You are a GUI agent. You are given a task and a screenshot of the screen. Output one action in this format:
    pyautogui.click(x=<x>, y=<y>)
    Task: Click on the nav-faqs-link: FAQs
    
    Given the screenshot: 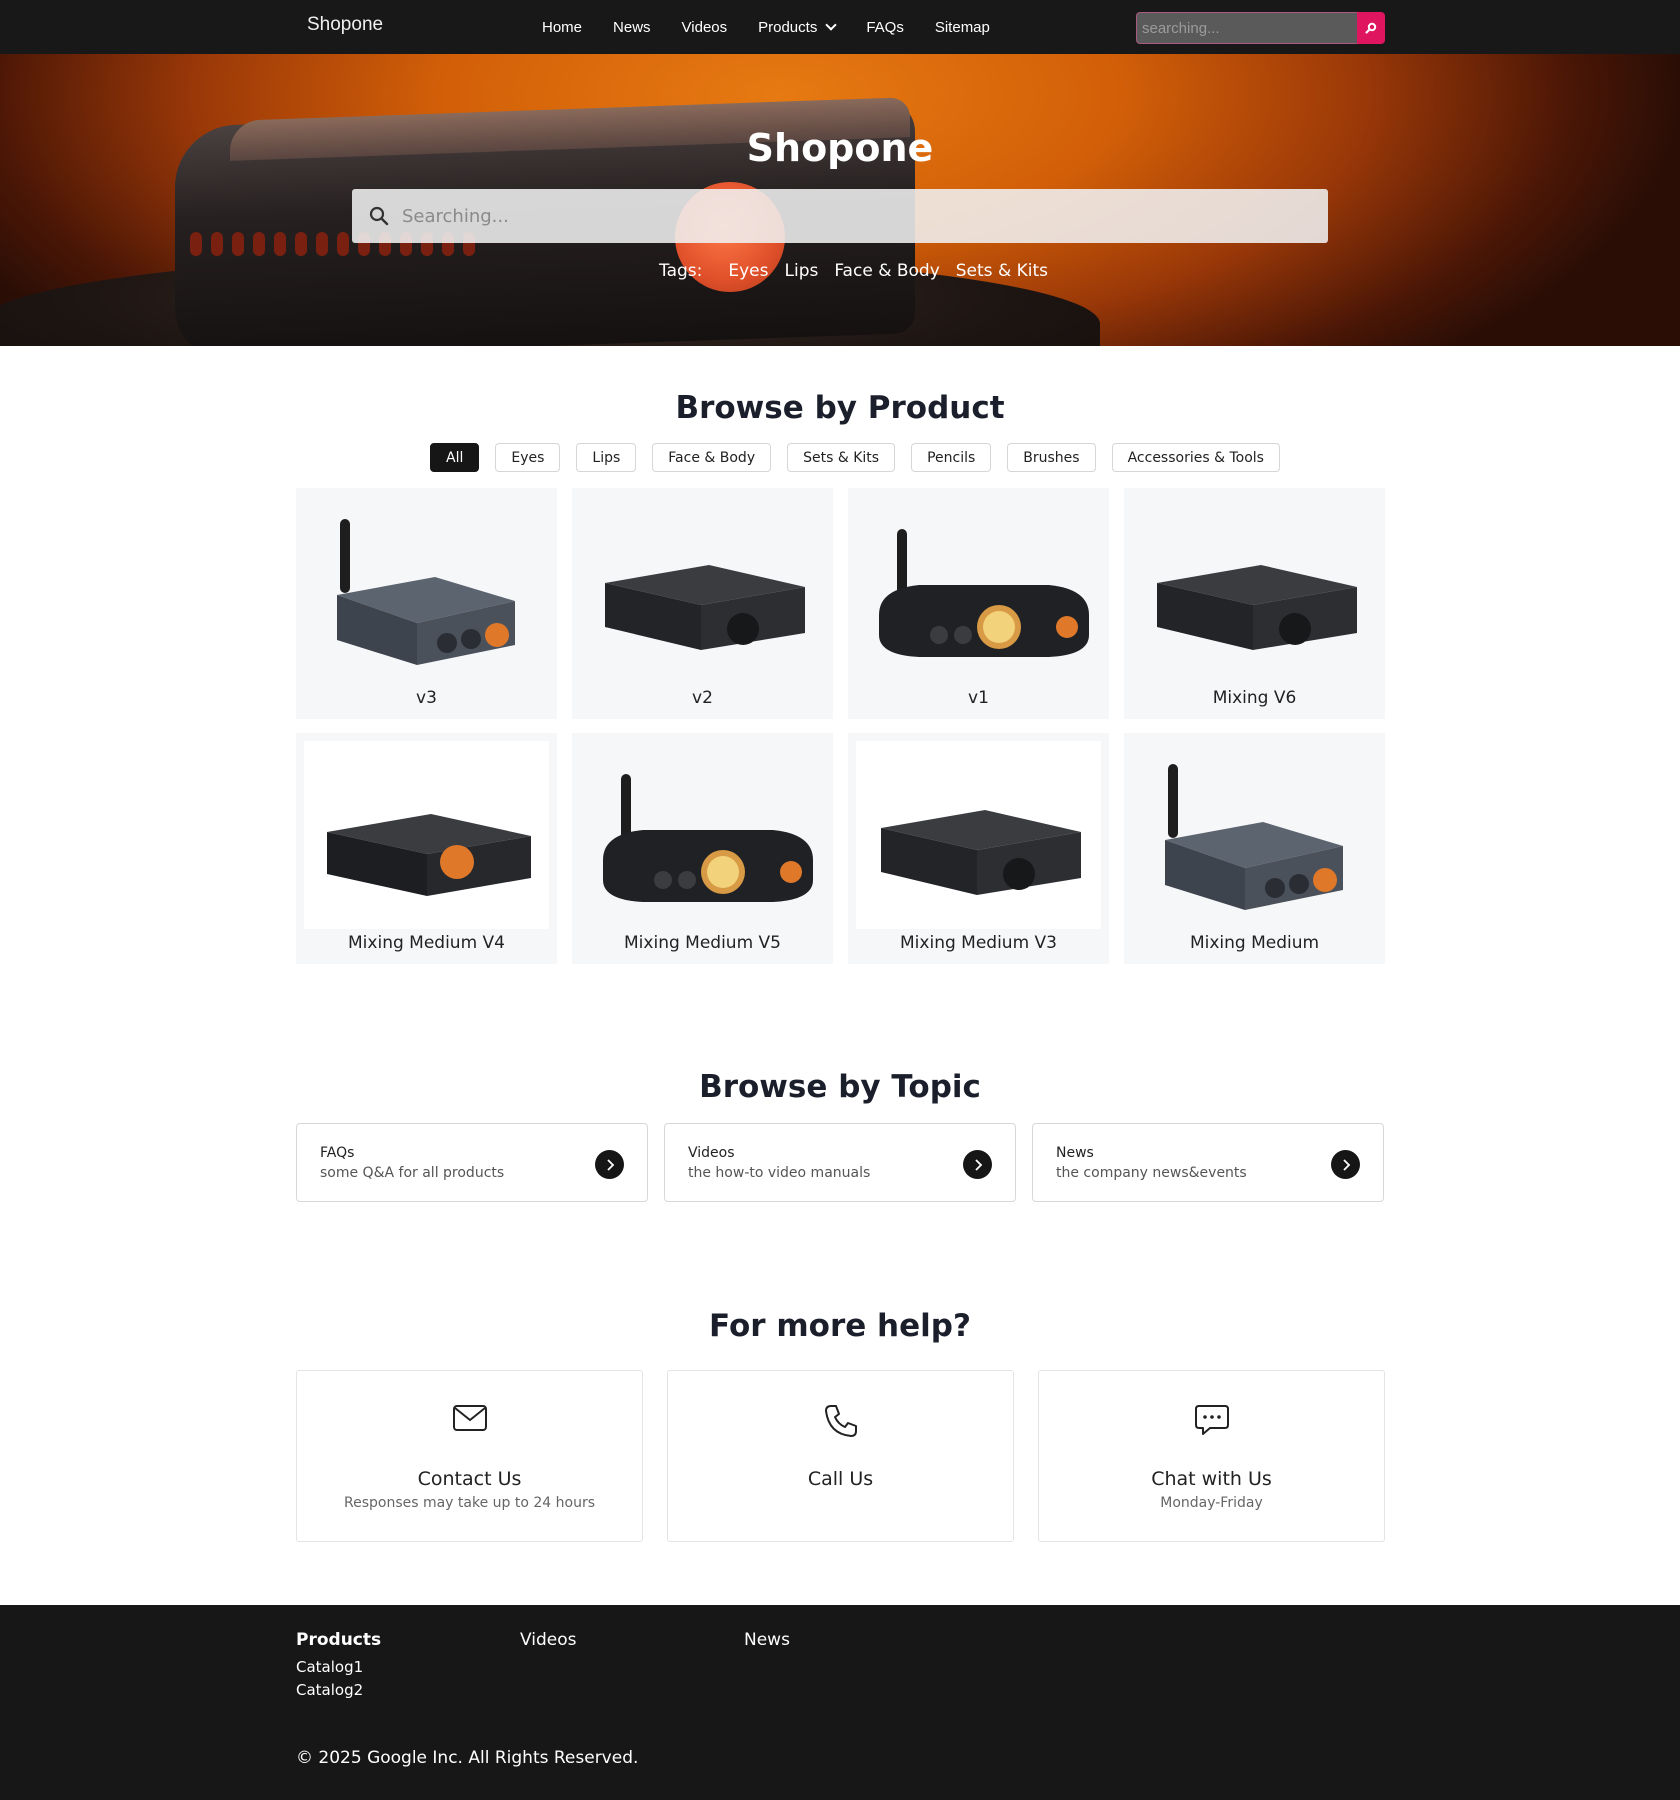 What is the action you would take?
    pyautogui.click(x=885, y=27)
    